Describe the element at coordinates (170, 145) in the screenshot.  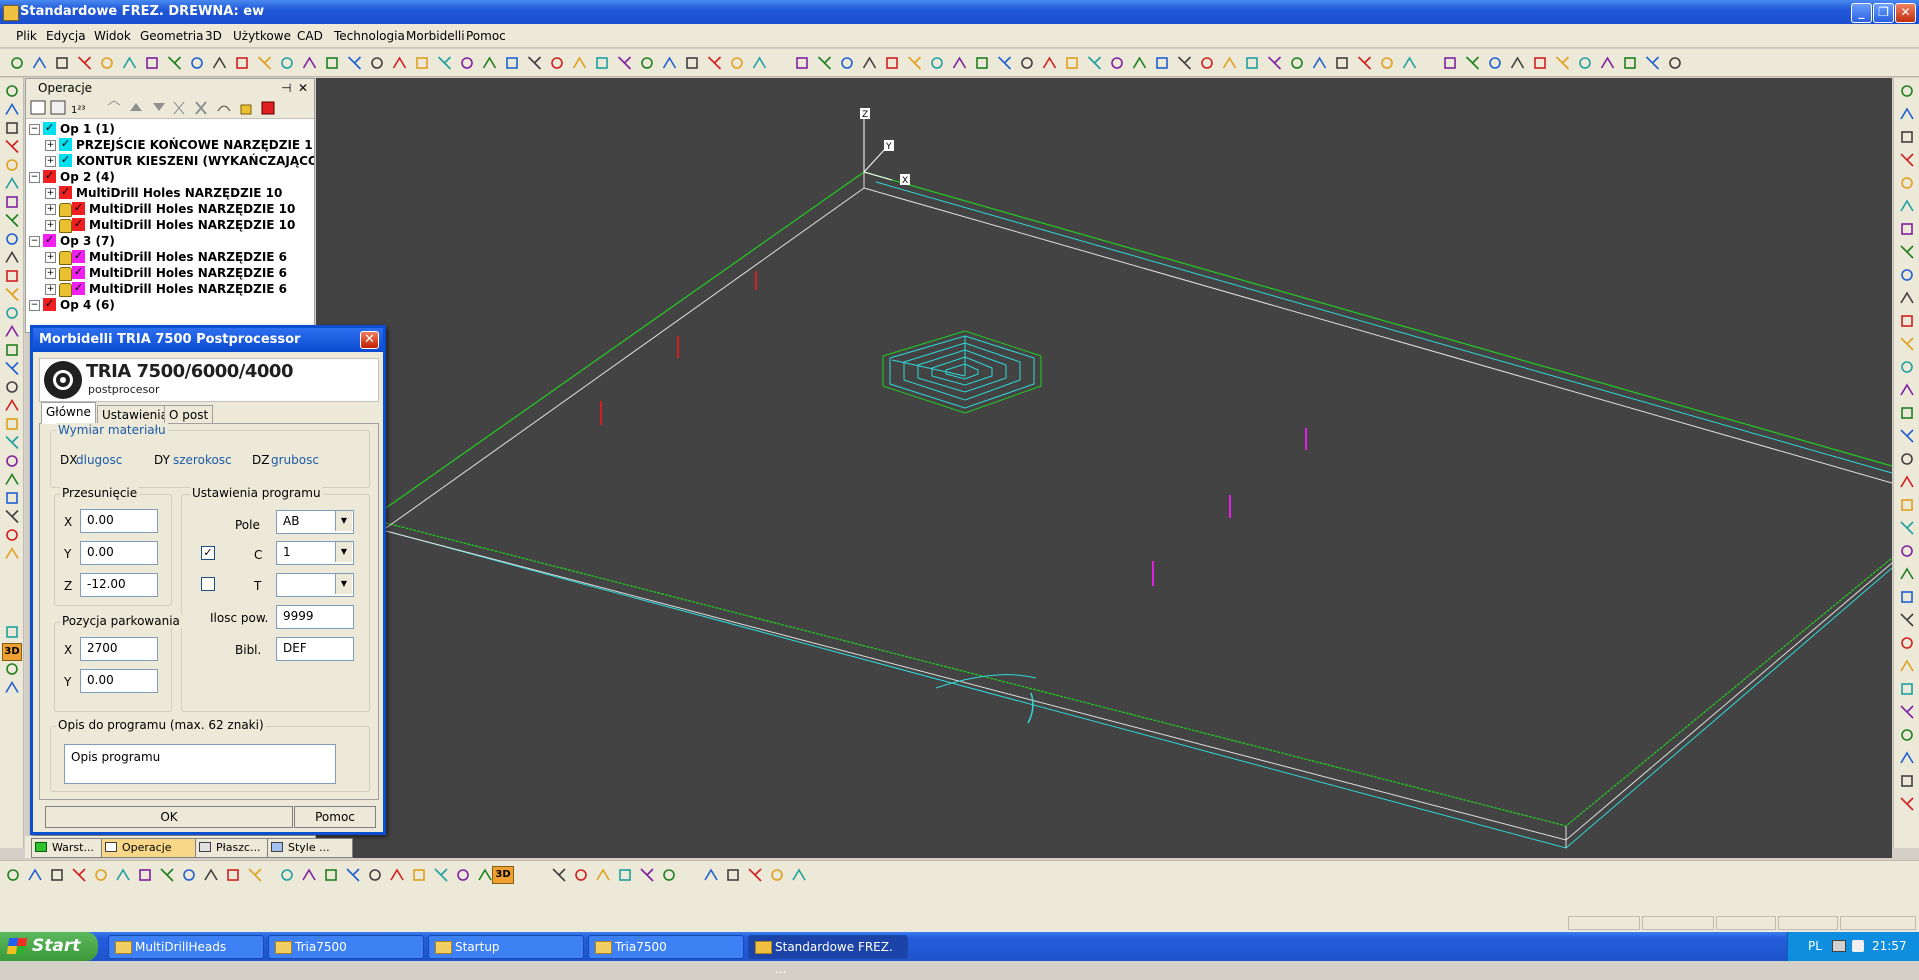
I see `tree-operation-item: + ✓ PRZEJŚCIE KOŃCOWE NARZĘDZIE 1` at that location.